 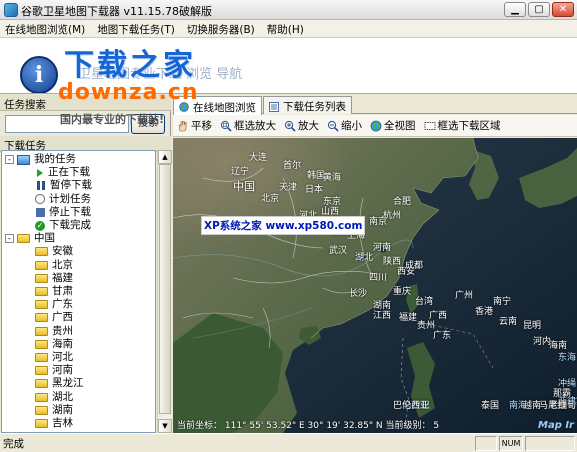 What do you see at coordinates (40, 199) in the screenshot?
I see `clock-icon` at bounding box center [40, 199].